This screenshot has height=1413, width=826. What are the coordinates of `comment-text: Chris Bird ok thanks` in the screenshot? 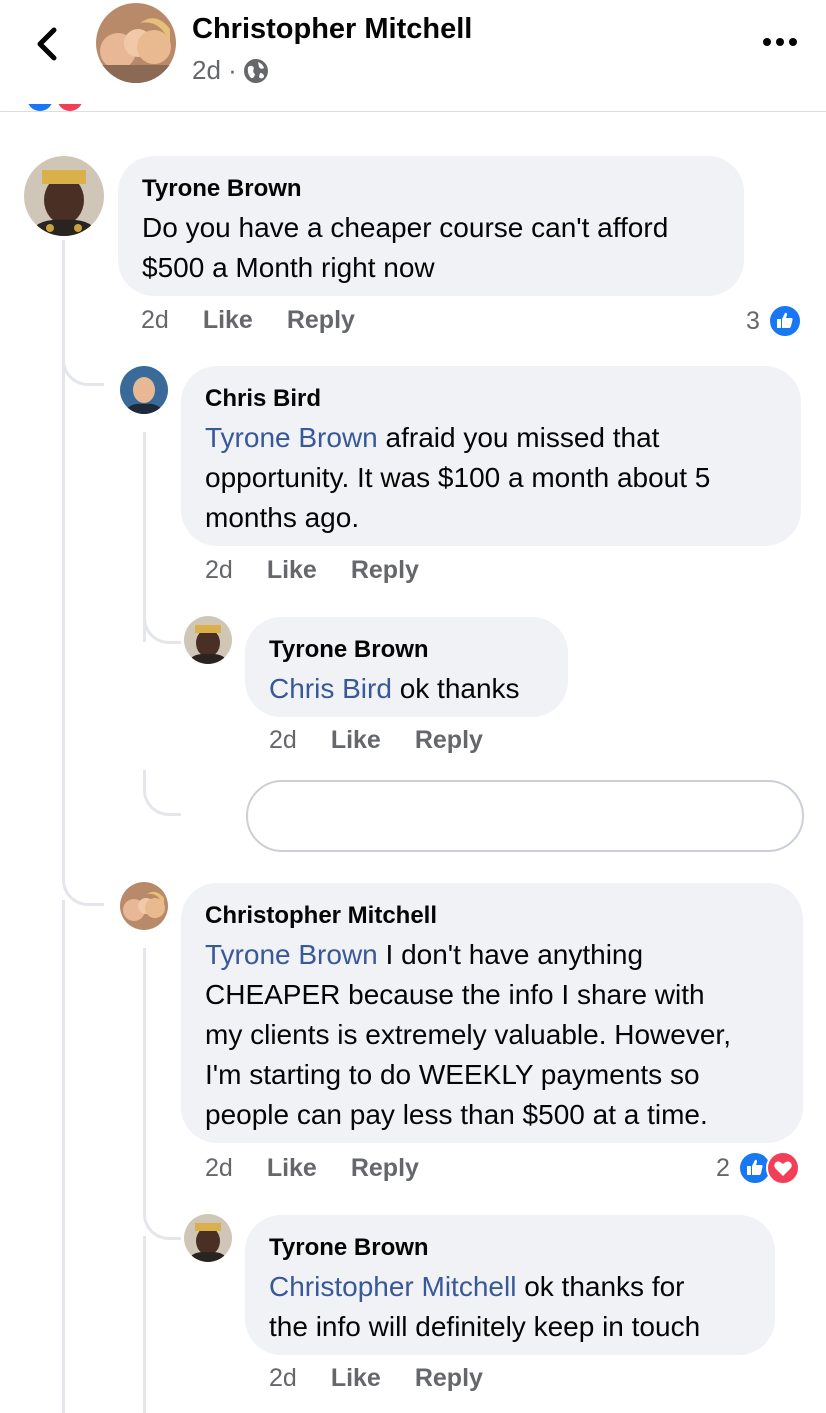 It's located at (406, 689).